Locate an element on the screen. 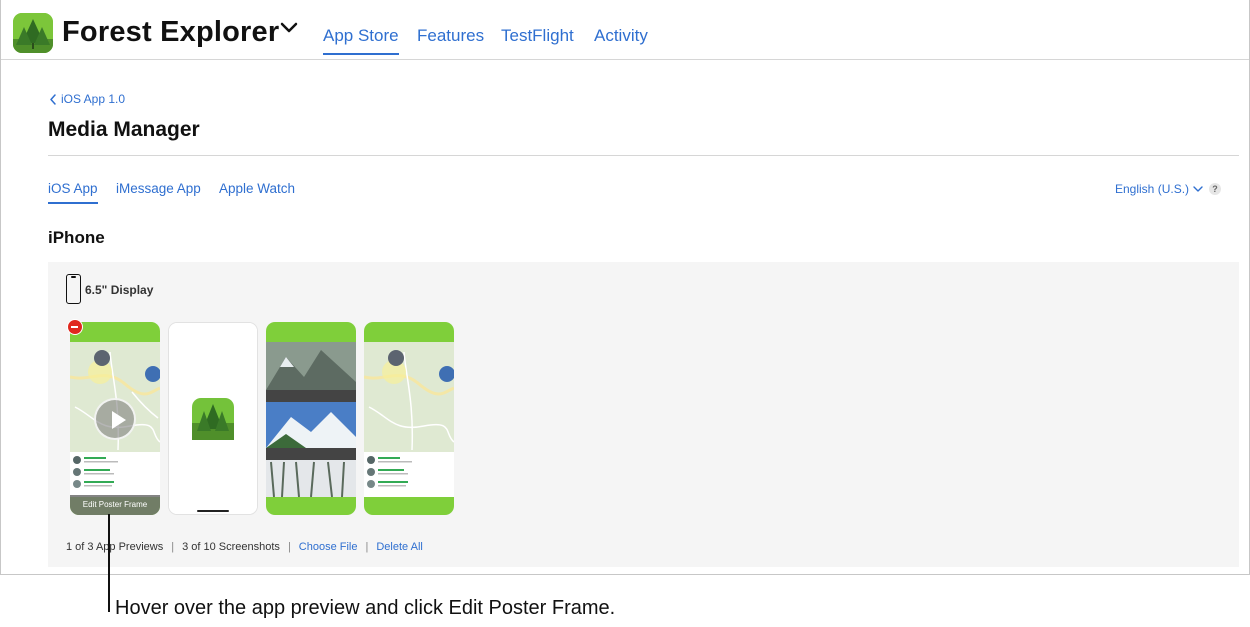 The image size is (1250, 627). language-selector: English (U.S.) is located at coordinates (1159, 189).